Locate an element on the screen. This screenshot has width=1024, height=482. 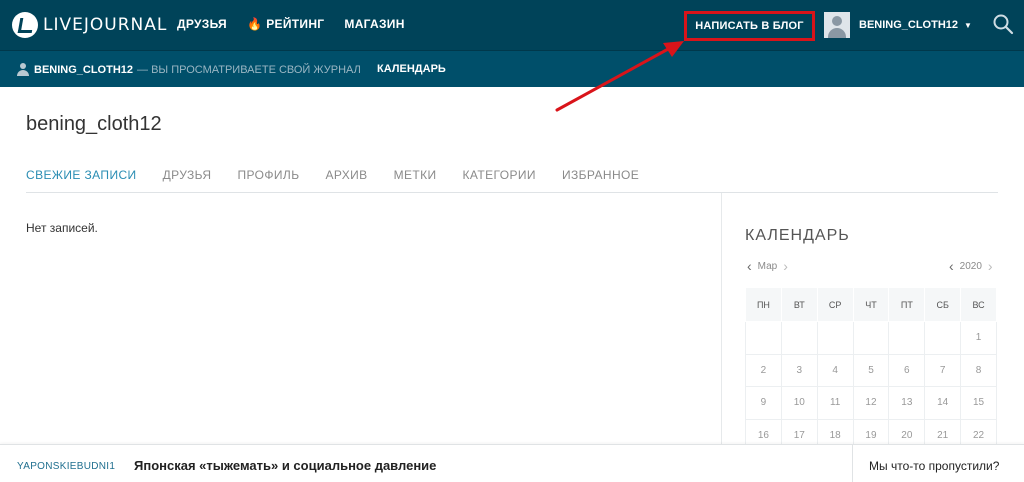
week-row: 9 10 11 12 13 14 15 is located at coordinates (871, 403).